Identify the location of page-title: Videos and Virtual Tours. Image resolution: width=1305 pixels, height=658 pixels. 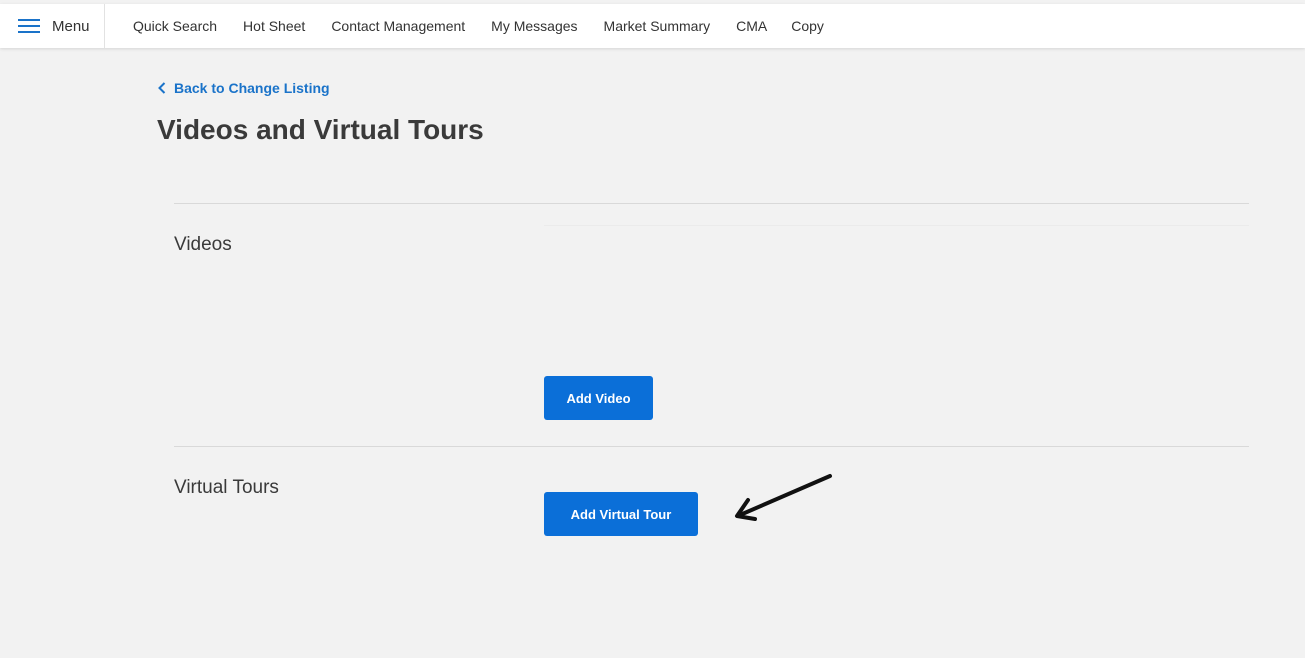
(320, 129).